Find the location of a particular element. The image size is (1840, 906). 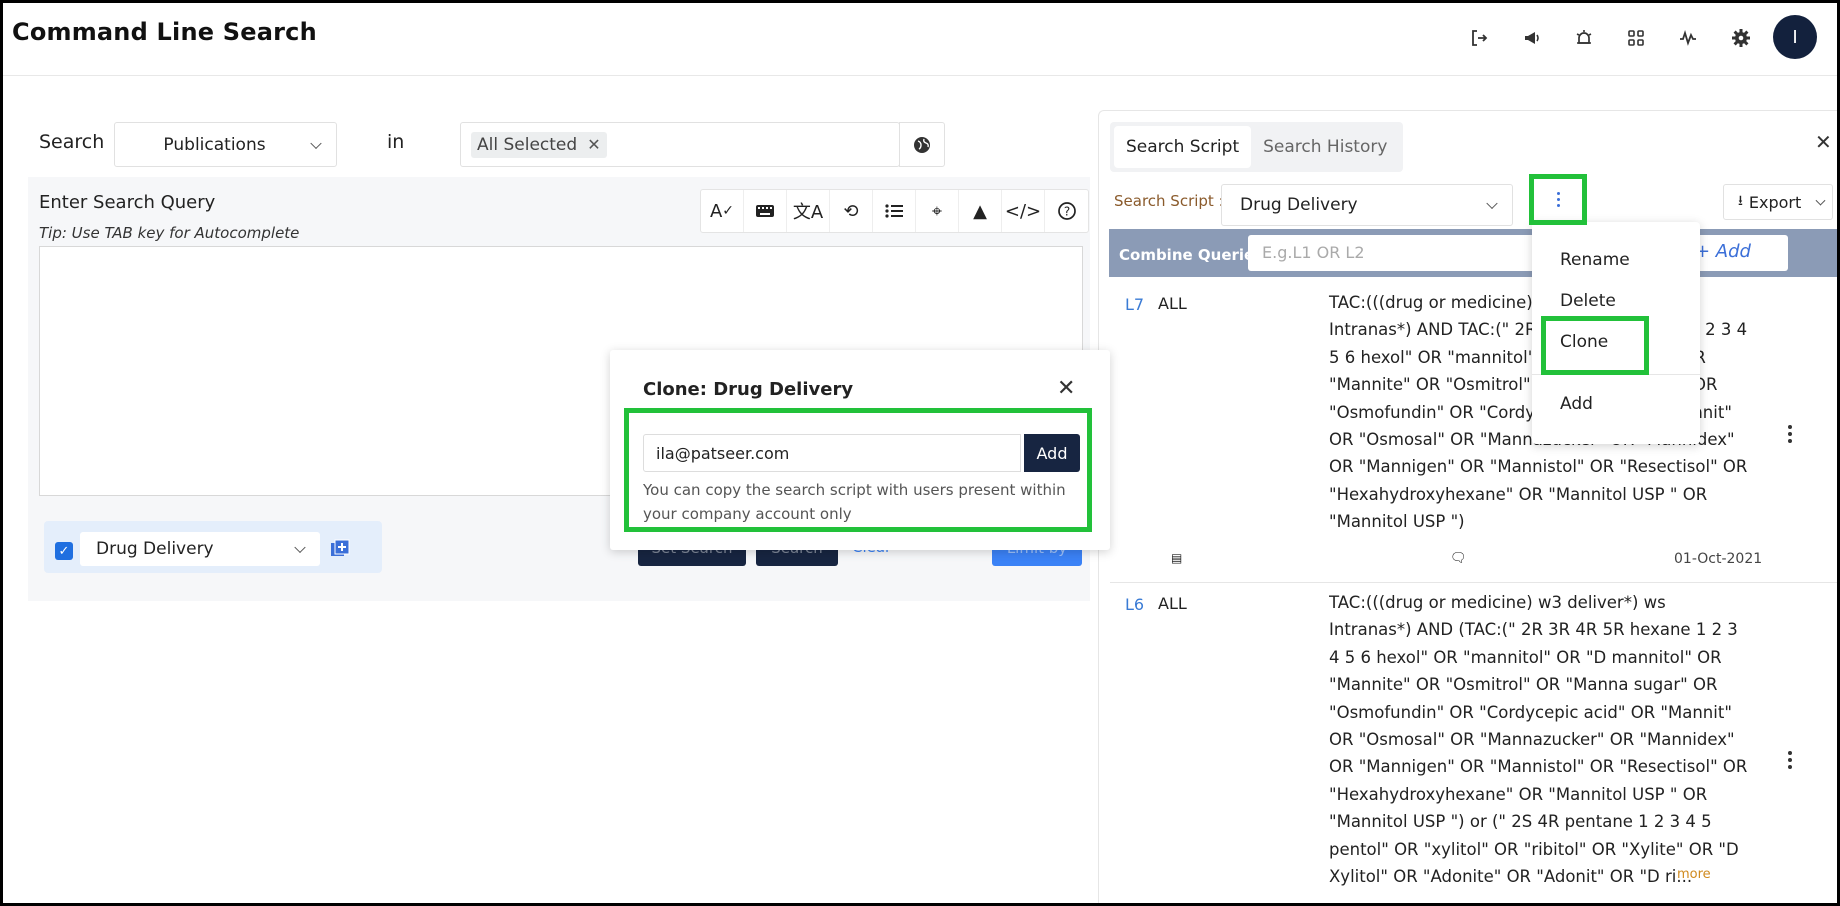

clone-modal-title: Clone: Drug Delivery is located at coordinates (748, 389).